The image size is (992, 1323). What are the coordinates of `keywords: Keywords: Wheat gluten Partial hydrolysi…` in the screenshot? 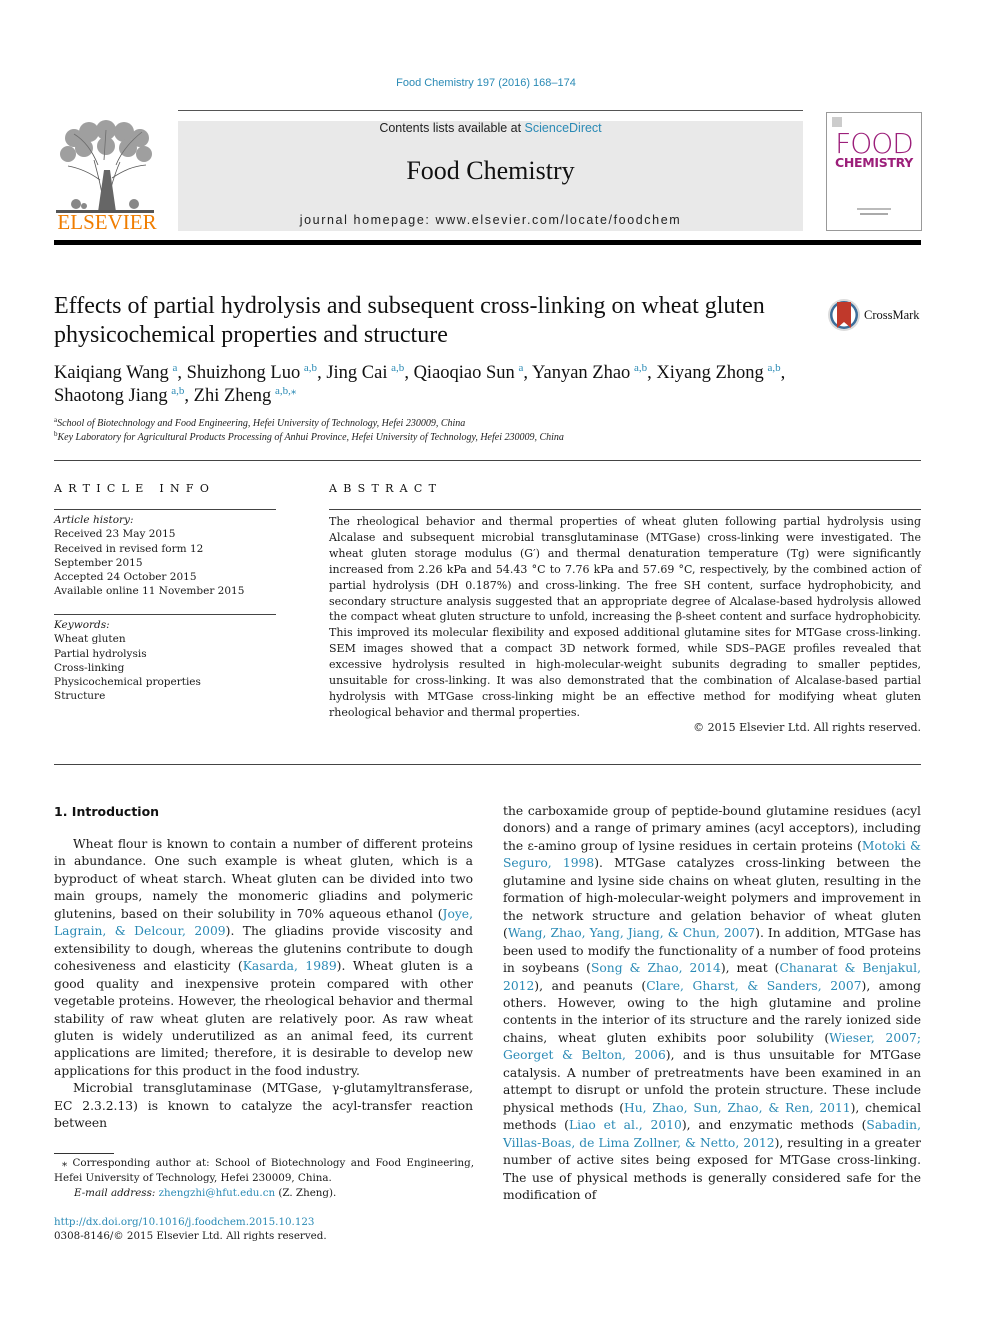 It's located at (169, 661).